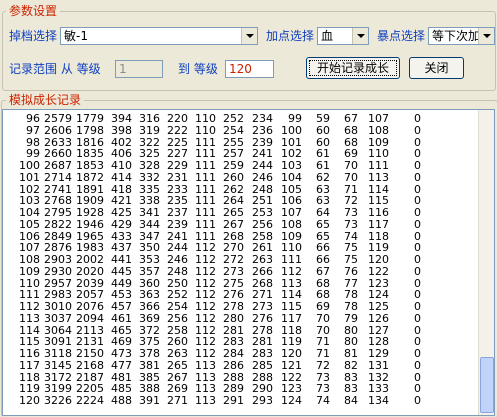 The width and height of the screenshot is (497, 417). Describe the element at coordinates (121, 365) in the screenshot. I see `table-cell: 477` at that location.